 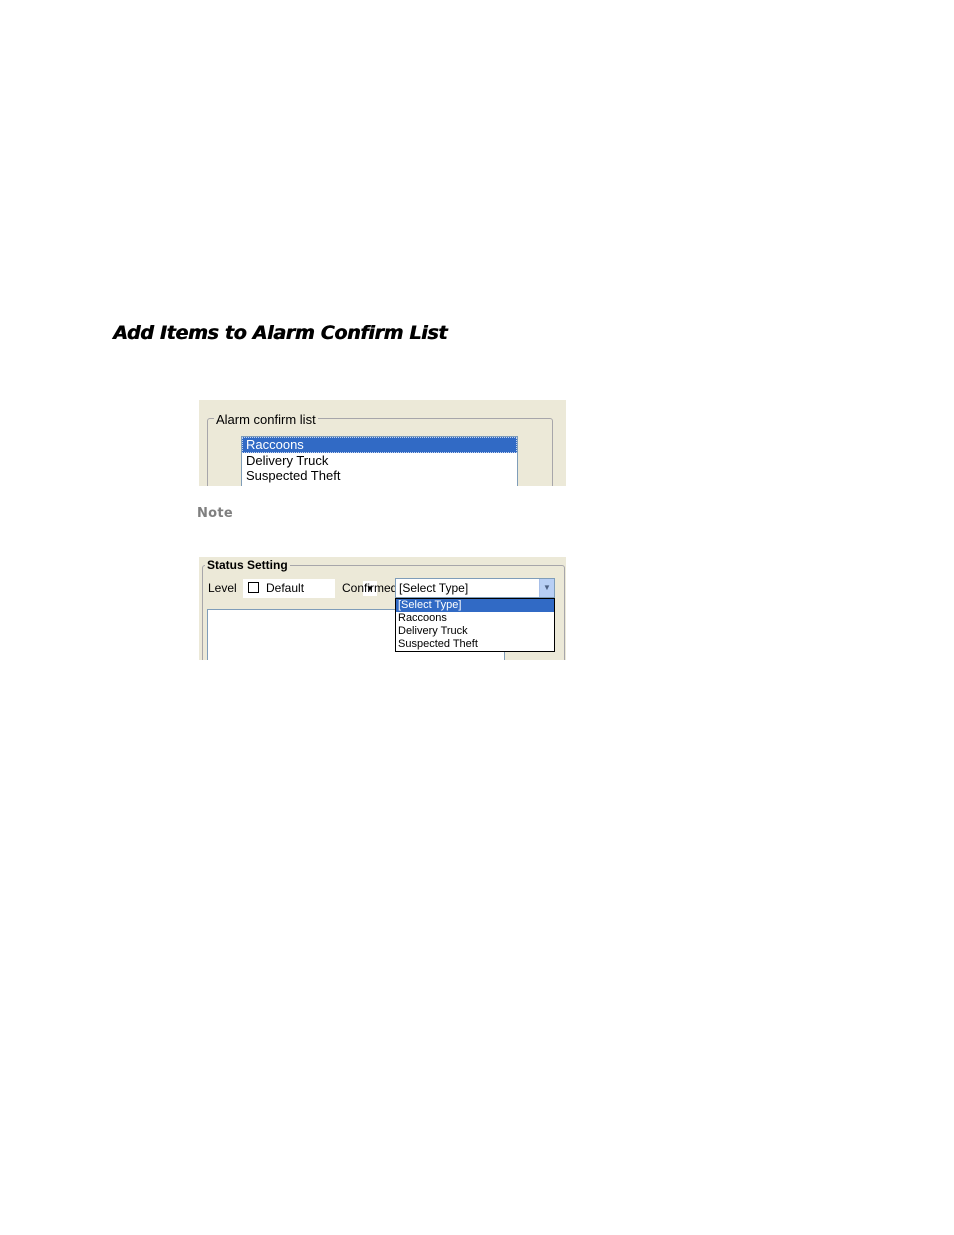 What do you see at coordinates (247, 565) in the screenshot?
I see `status-setting-group-label: Status Setting` at bounding box center [247, 565].